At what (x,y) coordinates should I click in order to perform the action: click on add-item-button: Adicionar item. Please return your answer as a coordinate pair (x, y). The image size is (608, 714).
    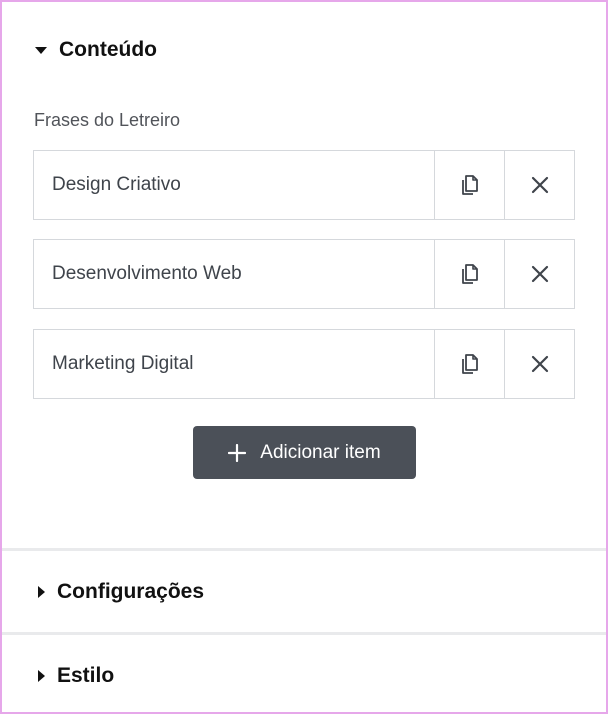
    Looking at the image, I should click on (304, 452).